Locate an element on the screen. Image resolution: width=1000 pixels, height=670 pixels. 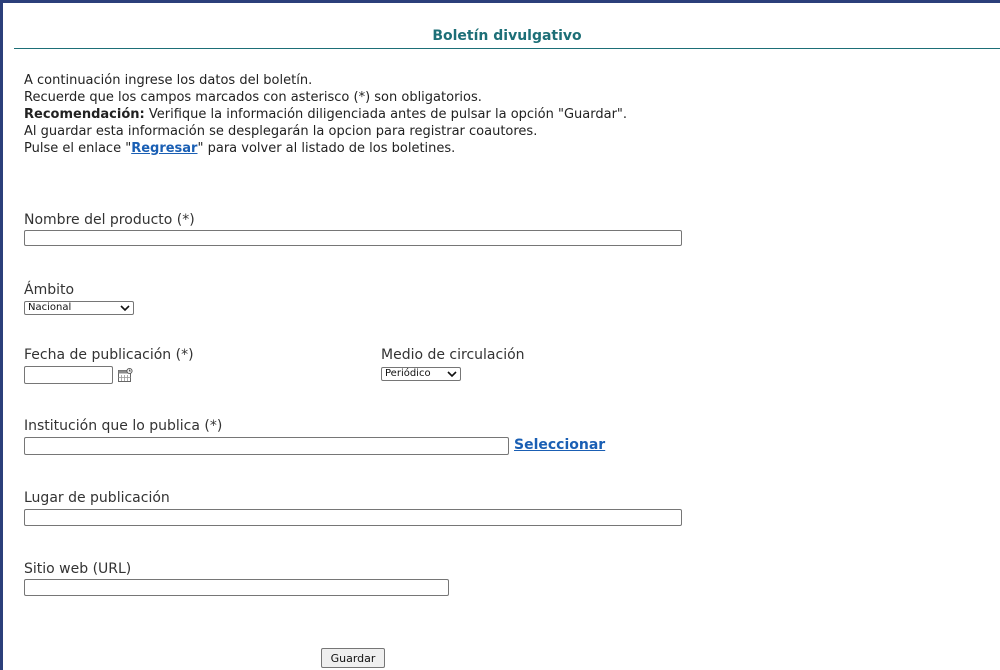
scope-select: Nacional is located at coordinates (79, 308).